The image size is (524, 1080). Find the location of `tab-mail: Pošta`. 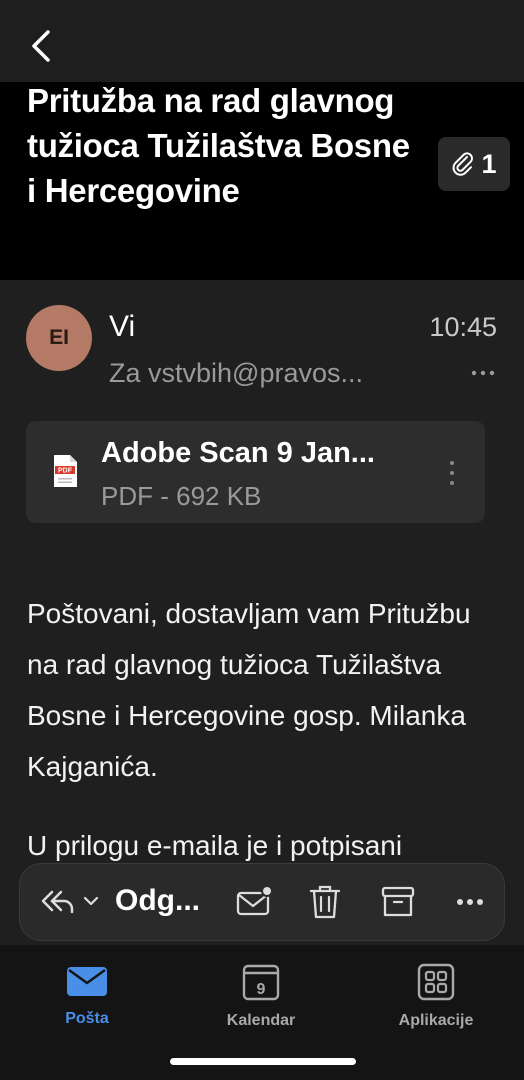

tab-mail: Pošta is located at coordinates (87, 995).